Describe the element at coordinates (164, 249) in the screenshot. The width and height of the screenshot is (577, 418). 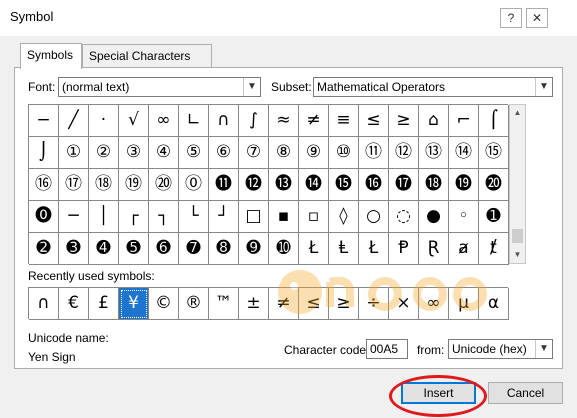
I see `symbol-cell: ➏` at that location.